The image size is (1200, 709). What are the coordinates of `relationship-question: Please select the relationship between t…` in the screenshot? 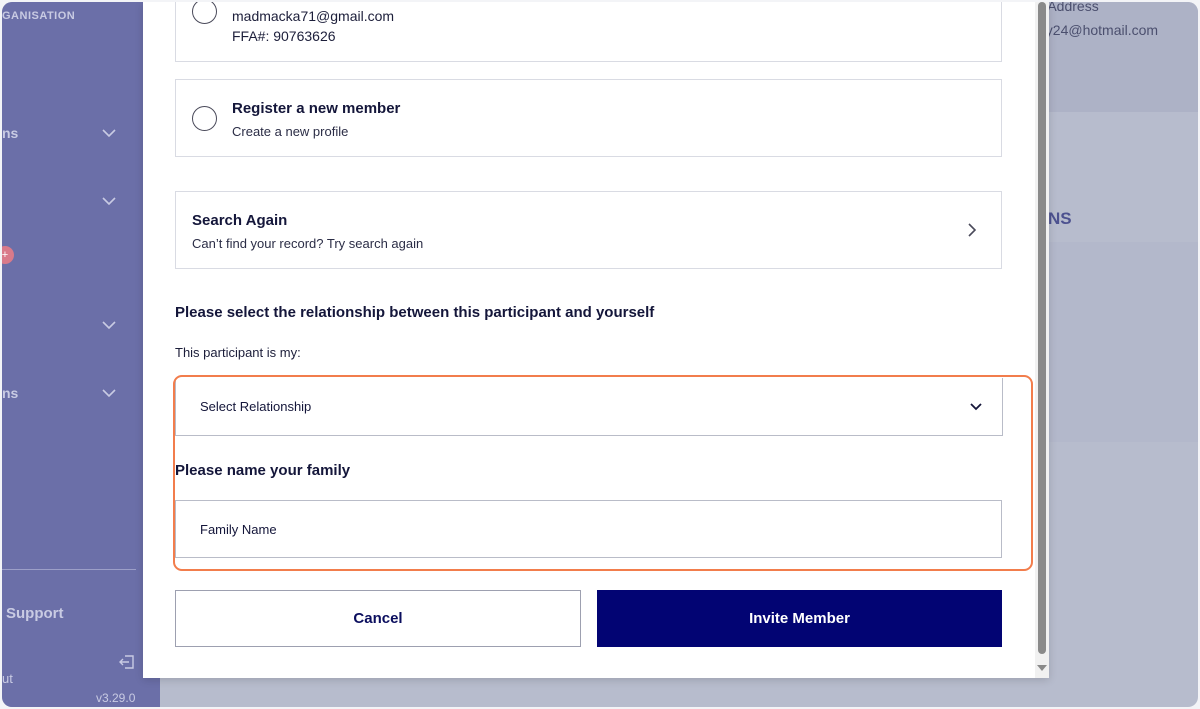 It's located at (415, 312).